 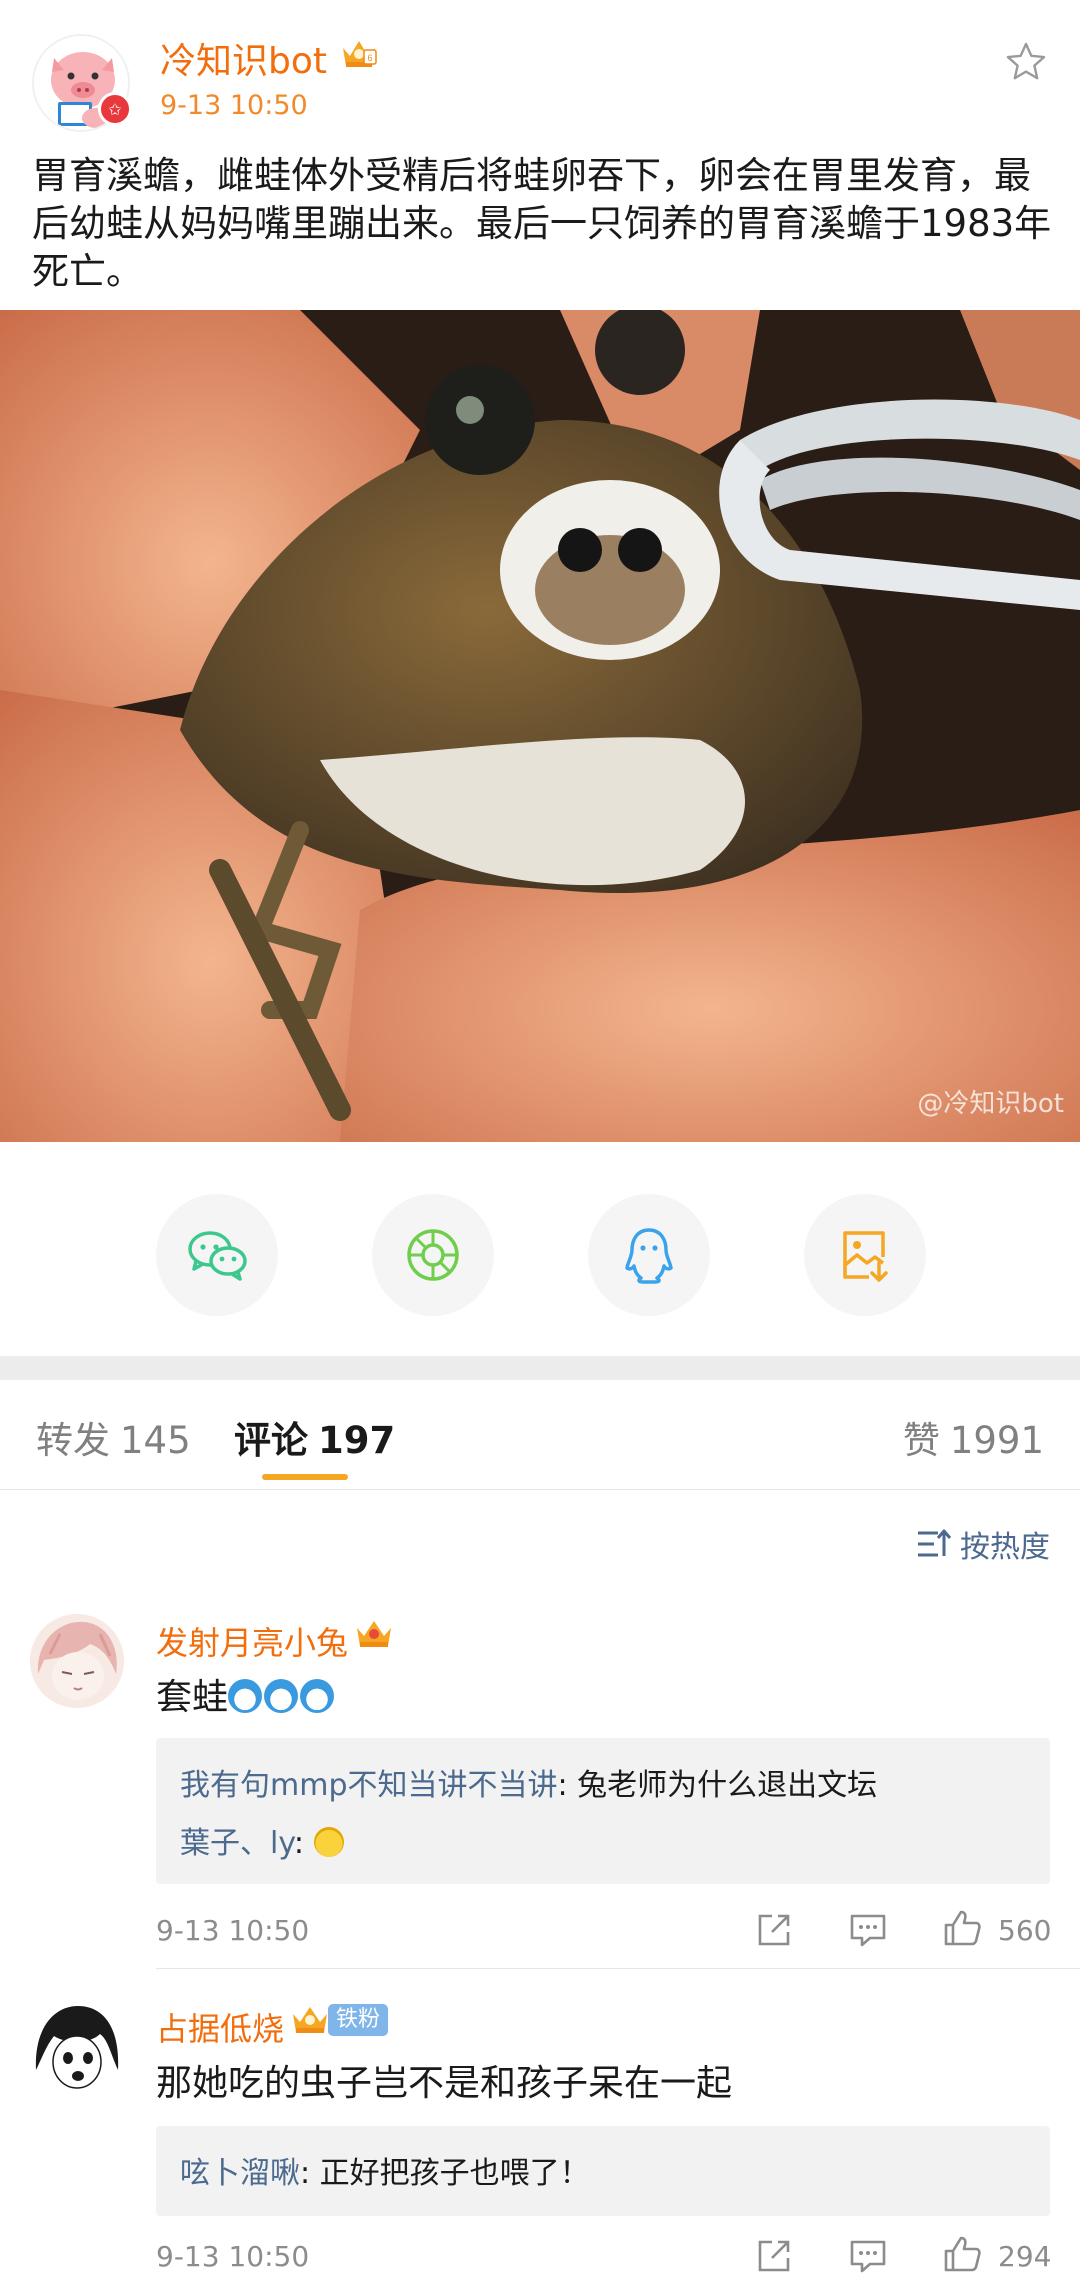 I want to click on commenter-name: 发射月亮小兔, so click(x=252, y=1641).